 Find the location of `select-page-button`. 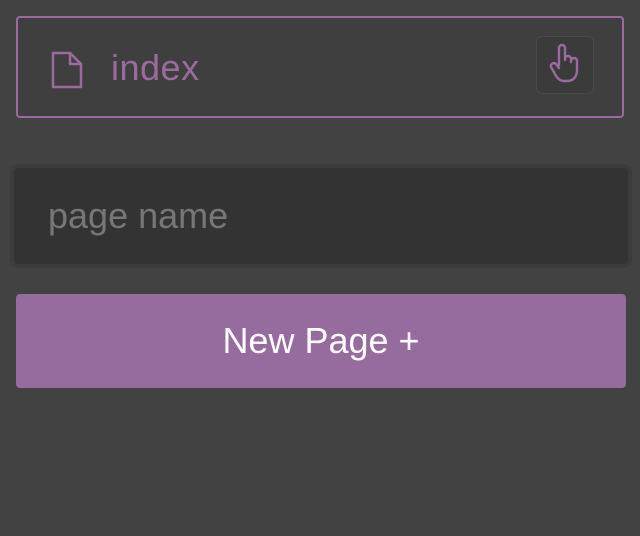

select-page-button is located at coordinates (565, 65).